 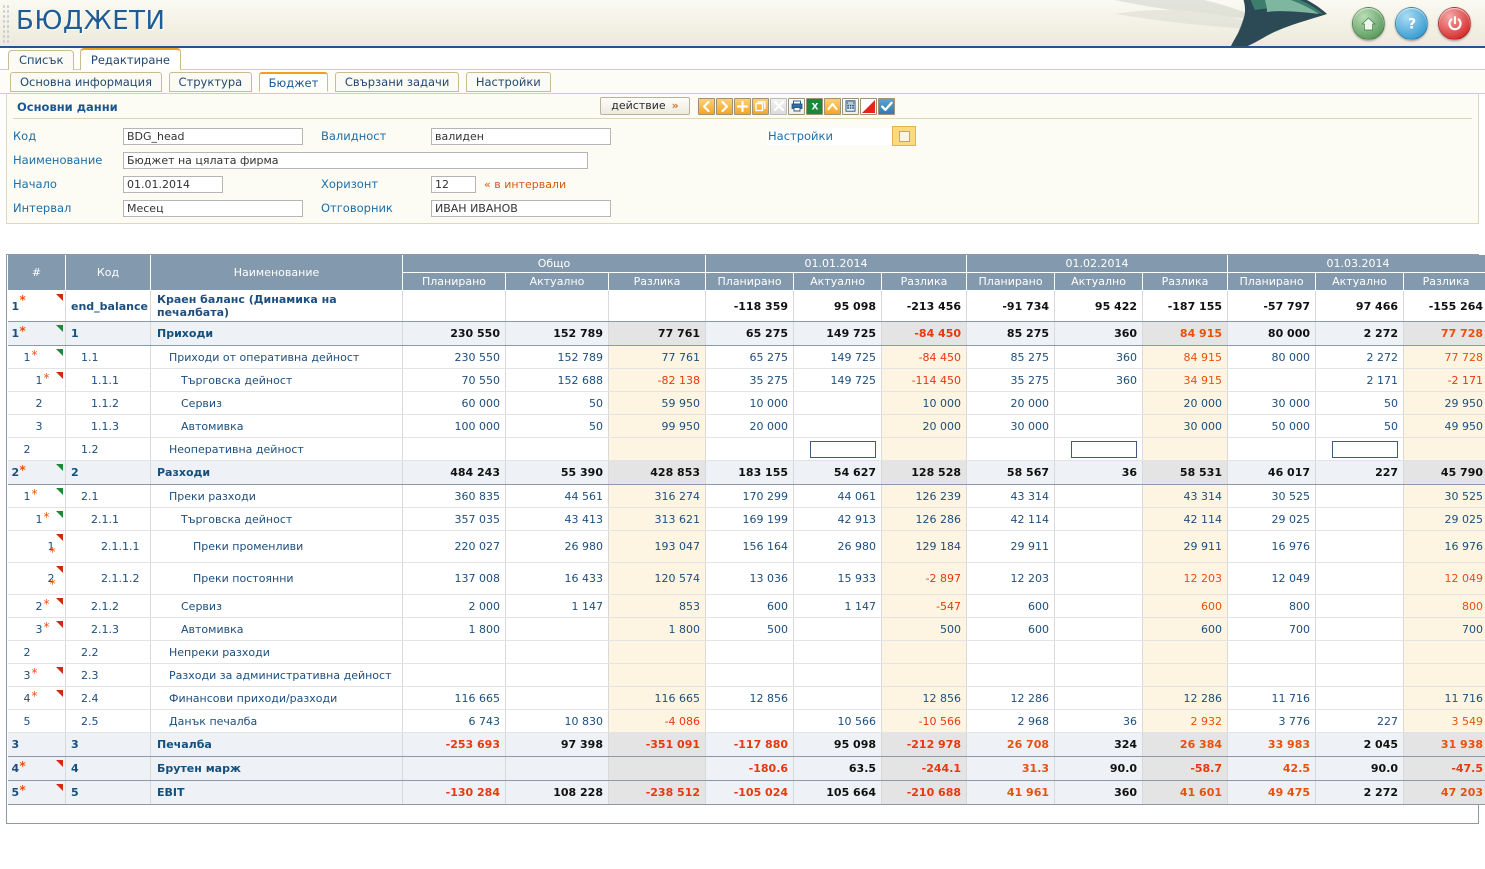 What do you see at coordinates (1272, 306) in the screenshot?
I see `value-cell: -57 797` at bounding box center [1272, 306].